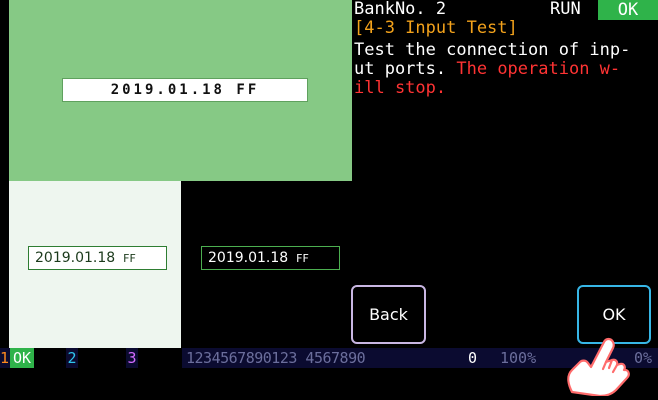  What do you see at coordinates (50, 358) in the screenshot?
I see `slot-1-bar` at bounding box center [50, 358].